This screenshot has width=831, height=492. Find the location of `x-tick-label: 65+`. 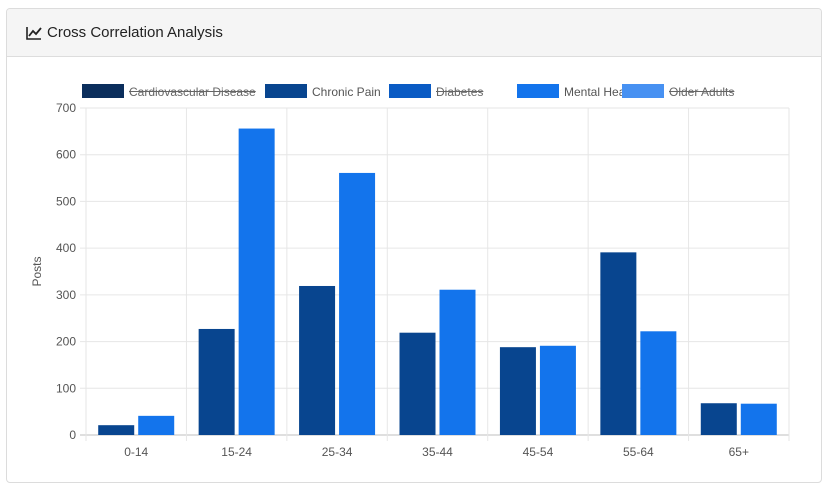

x-tick-label: 65+ is located at coordinates (739, 452).